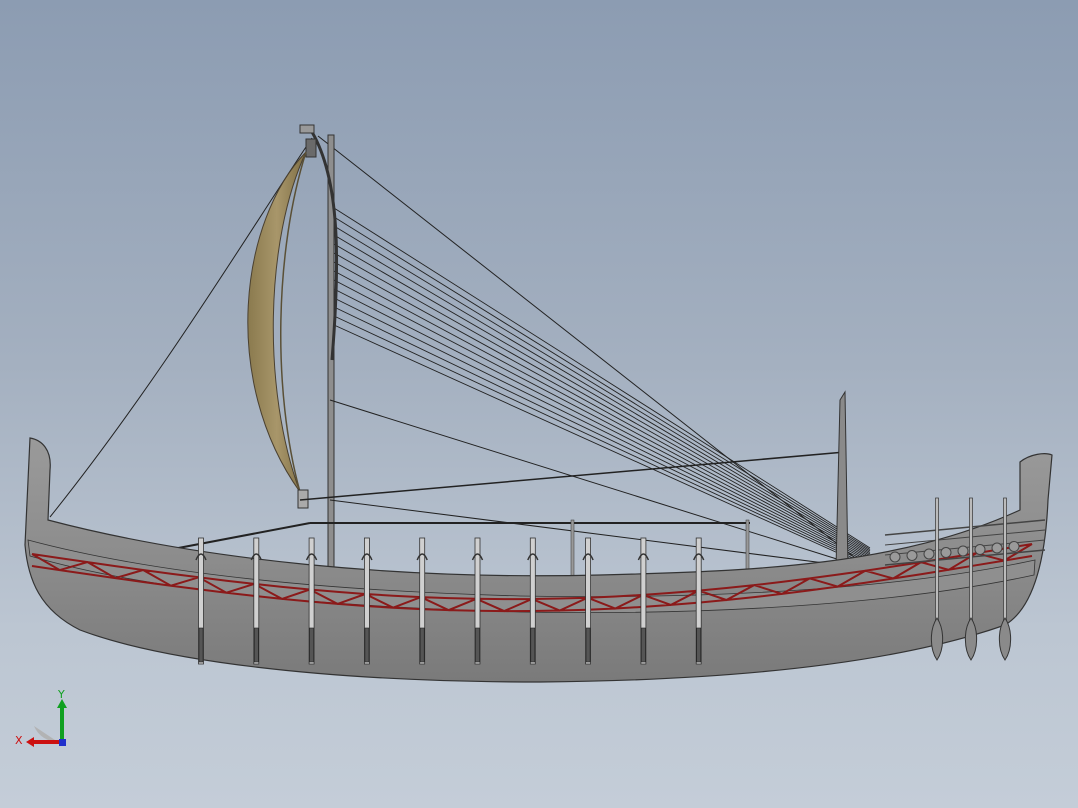 This screenshot has height=808, width=1078. Describe the element at coordinates (62, 742) in the screenshot. I see `z-axis-dot` at that location.